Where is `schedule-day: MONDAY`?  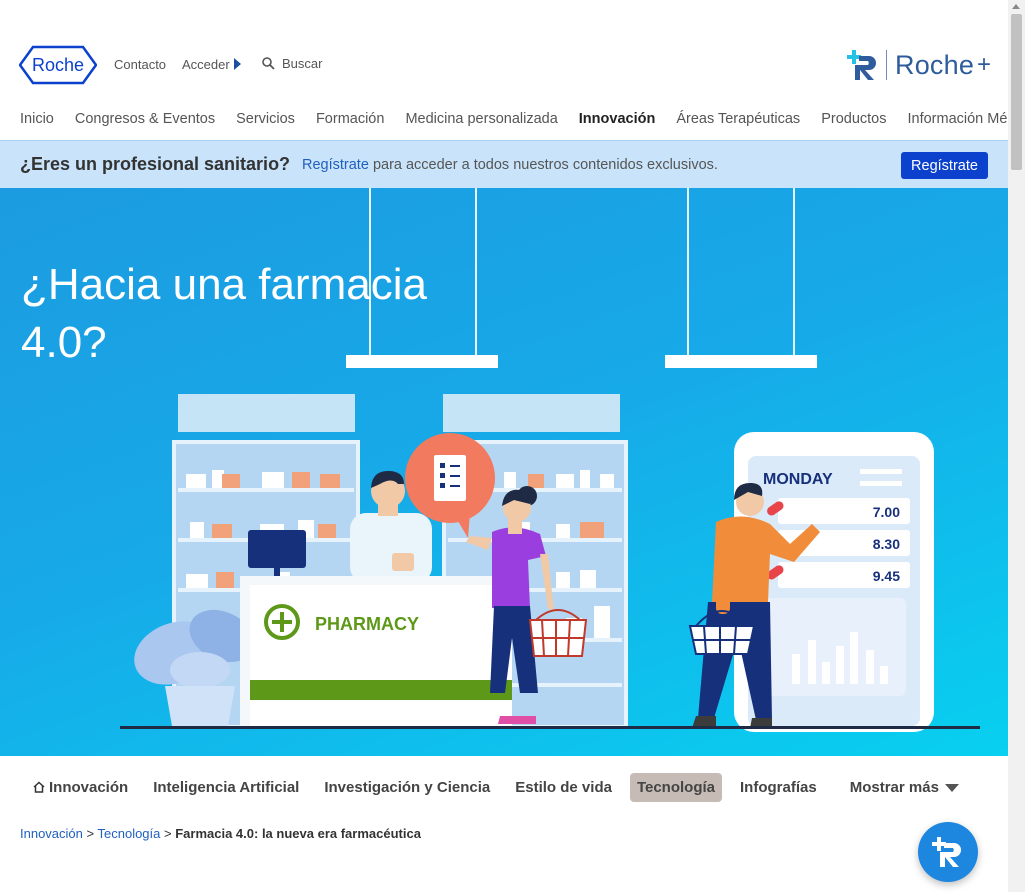 schedule-day: MONDAY is located at coordinates (798, 479).